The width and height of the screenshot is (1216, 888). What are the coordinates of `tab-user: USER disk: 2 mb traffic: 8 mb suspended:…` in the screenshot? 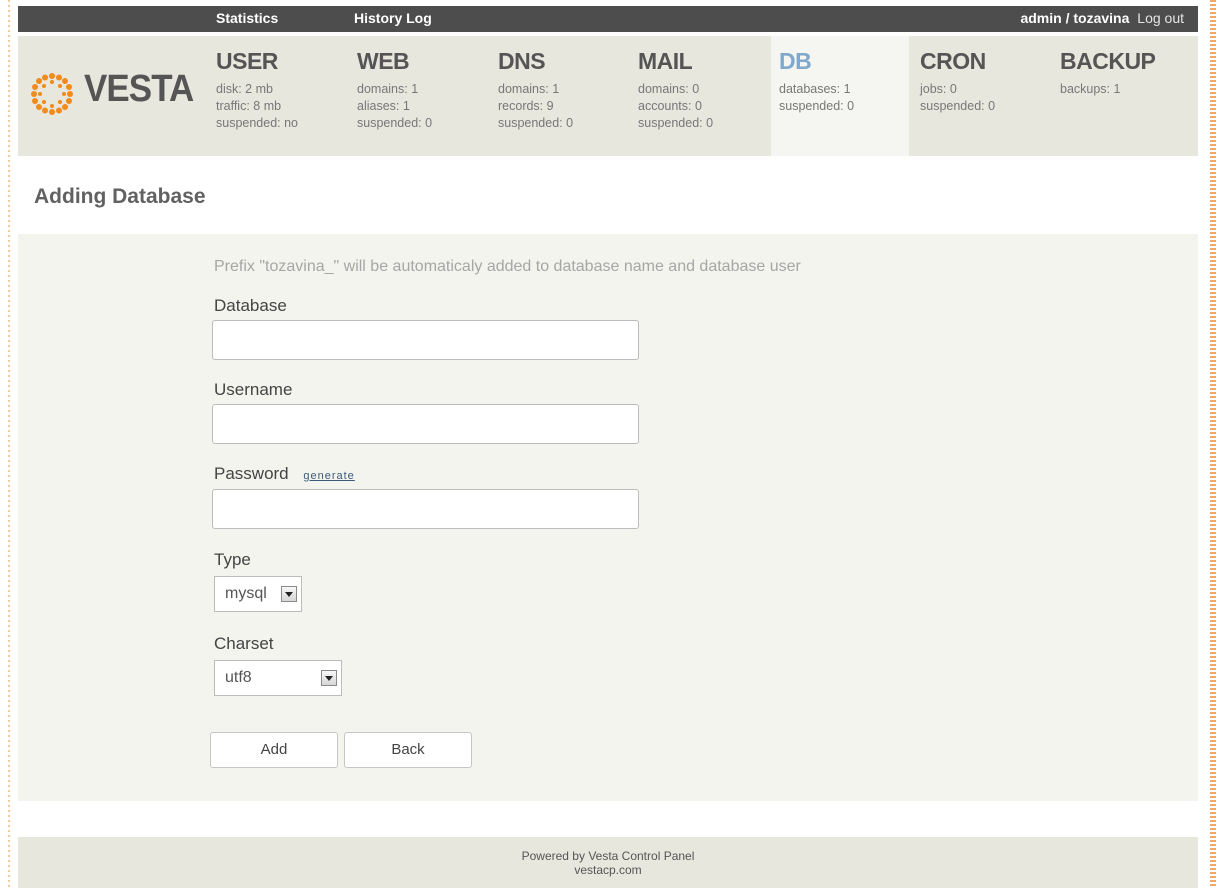 It's located at (277, 96).